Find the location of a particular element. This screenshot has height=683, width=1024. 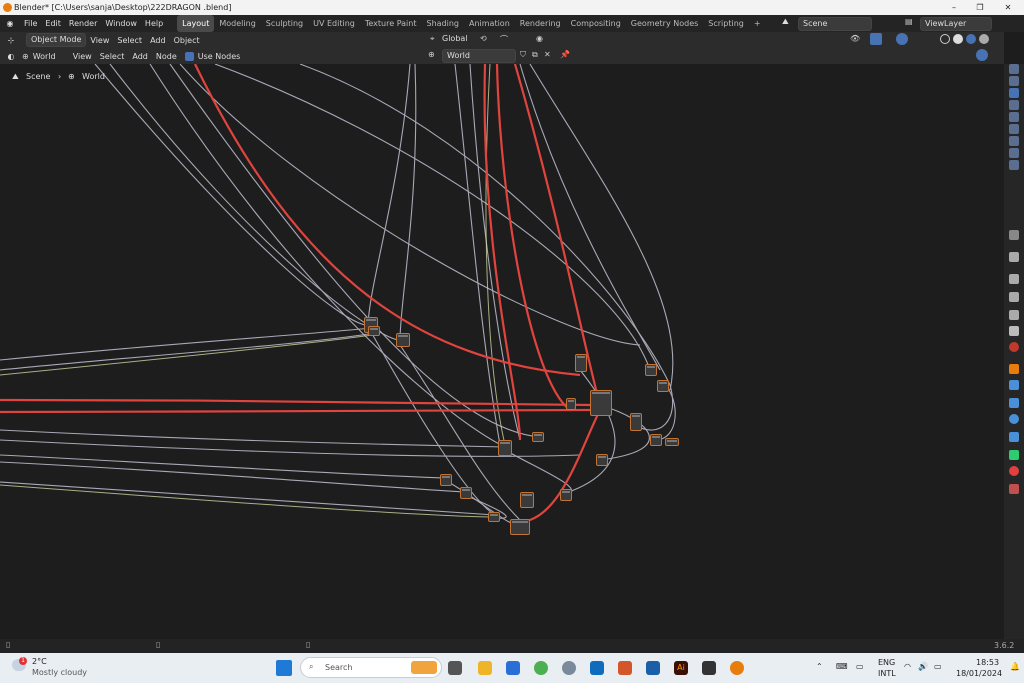

modifier-icon is located at coordinates (1014, 385).